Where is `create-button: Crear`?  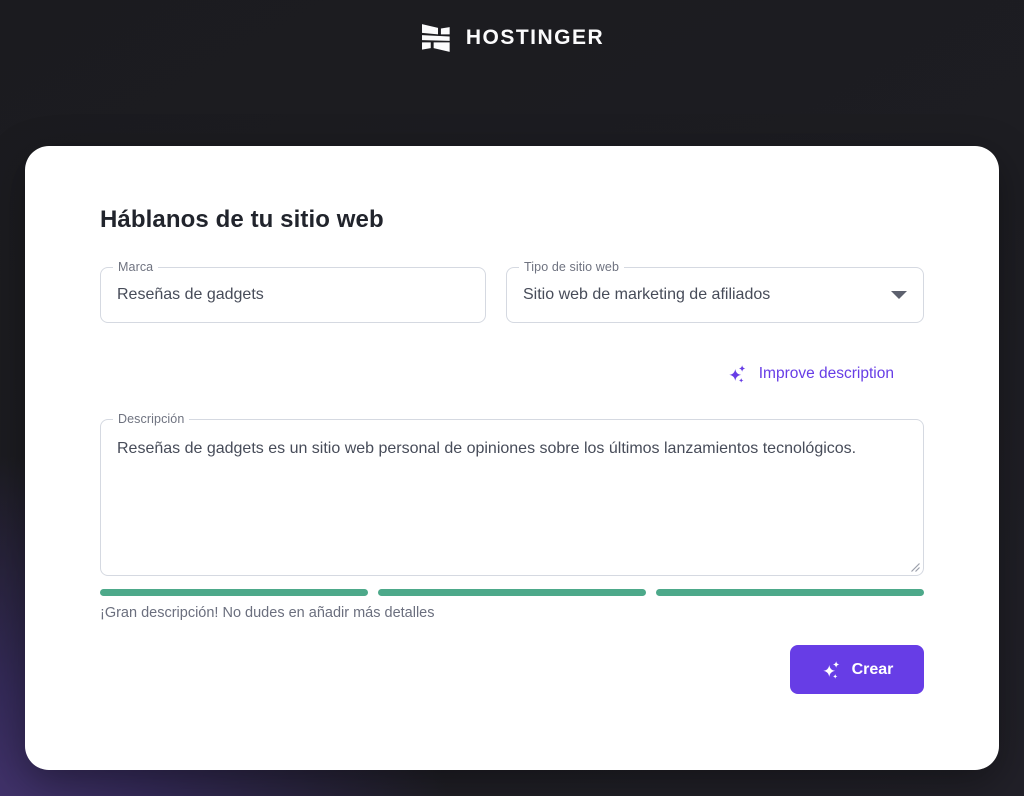 create-button: Crear is located at coordinates (857, 669).